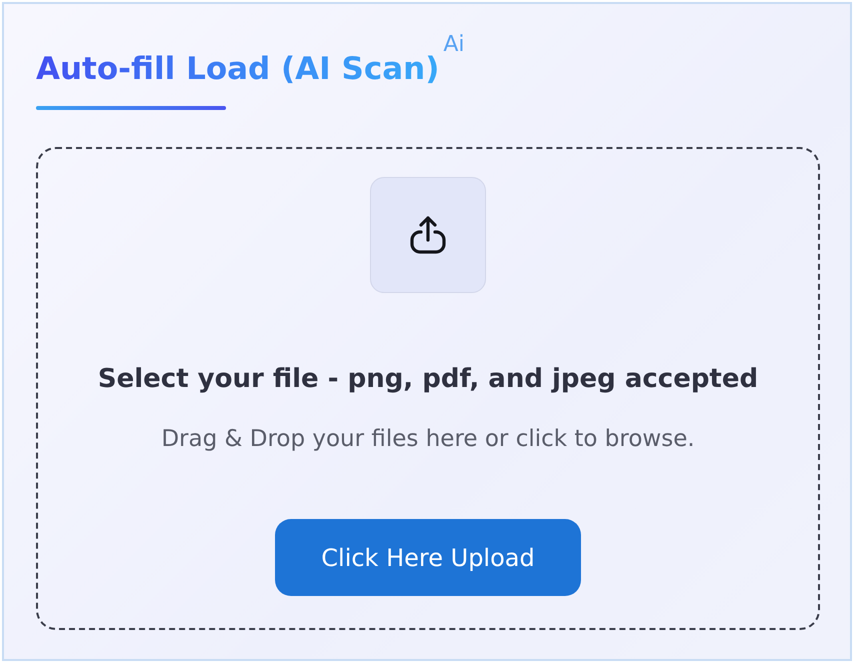 Image resolution: width=854 pixels, height=663 pixels. Describe the element at coordinates (428, 439) in the screenshot. I see `drop-zone-hint: Drag & Drop your files here or click to browse.` at that location.